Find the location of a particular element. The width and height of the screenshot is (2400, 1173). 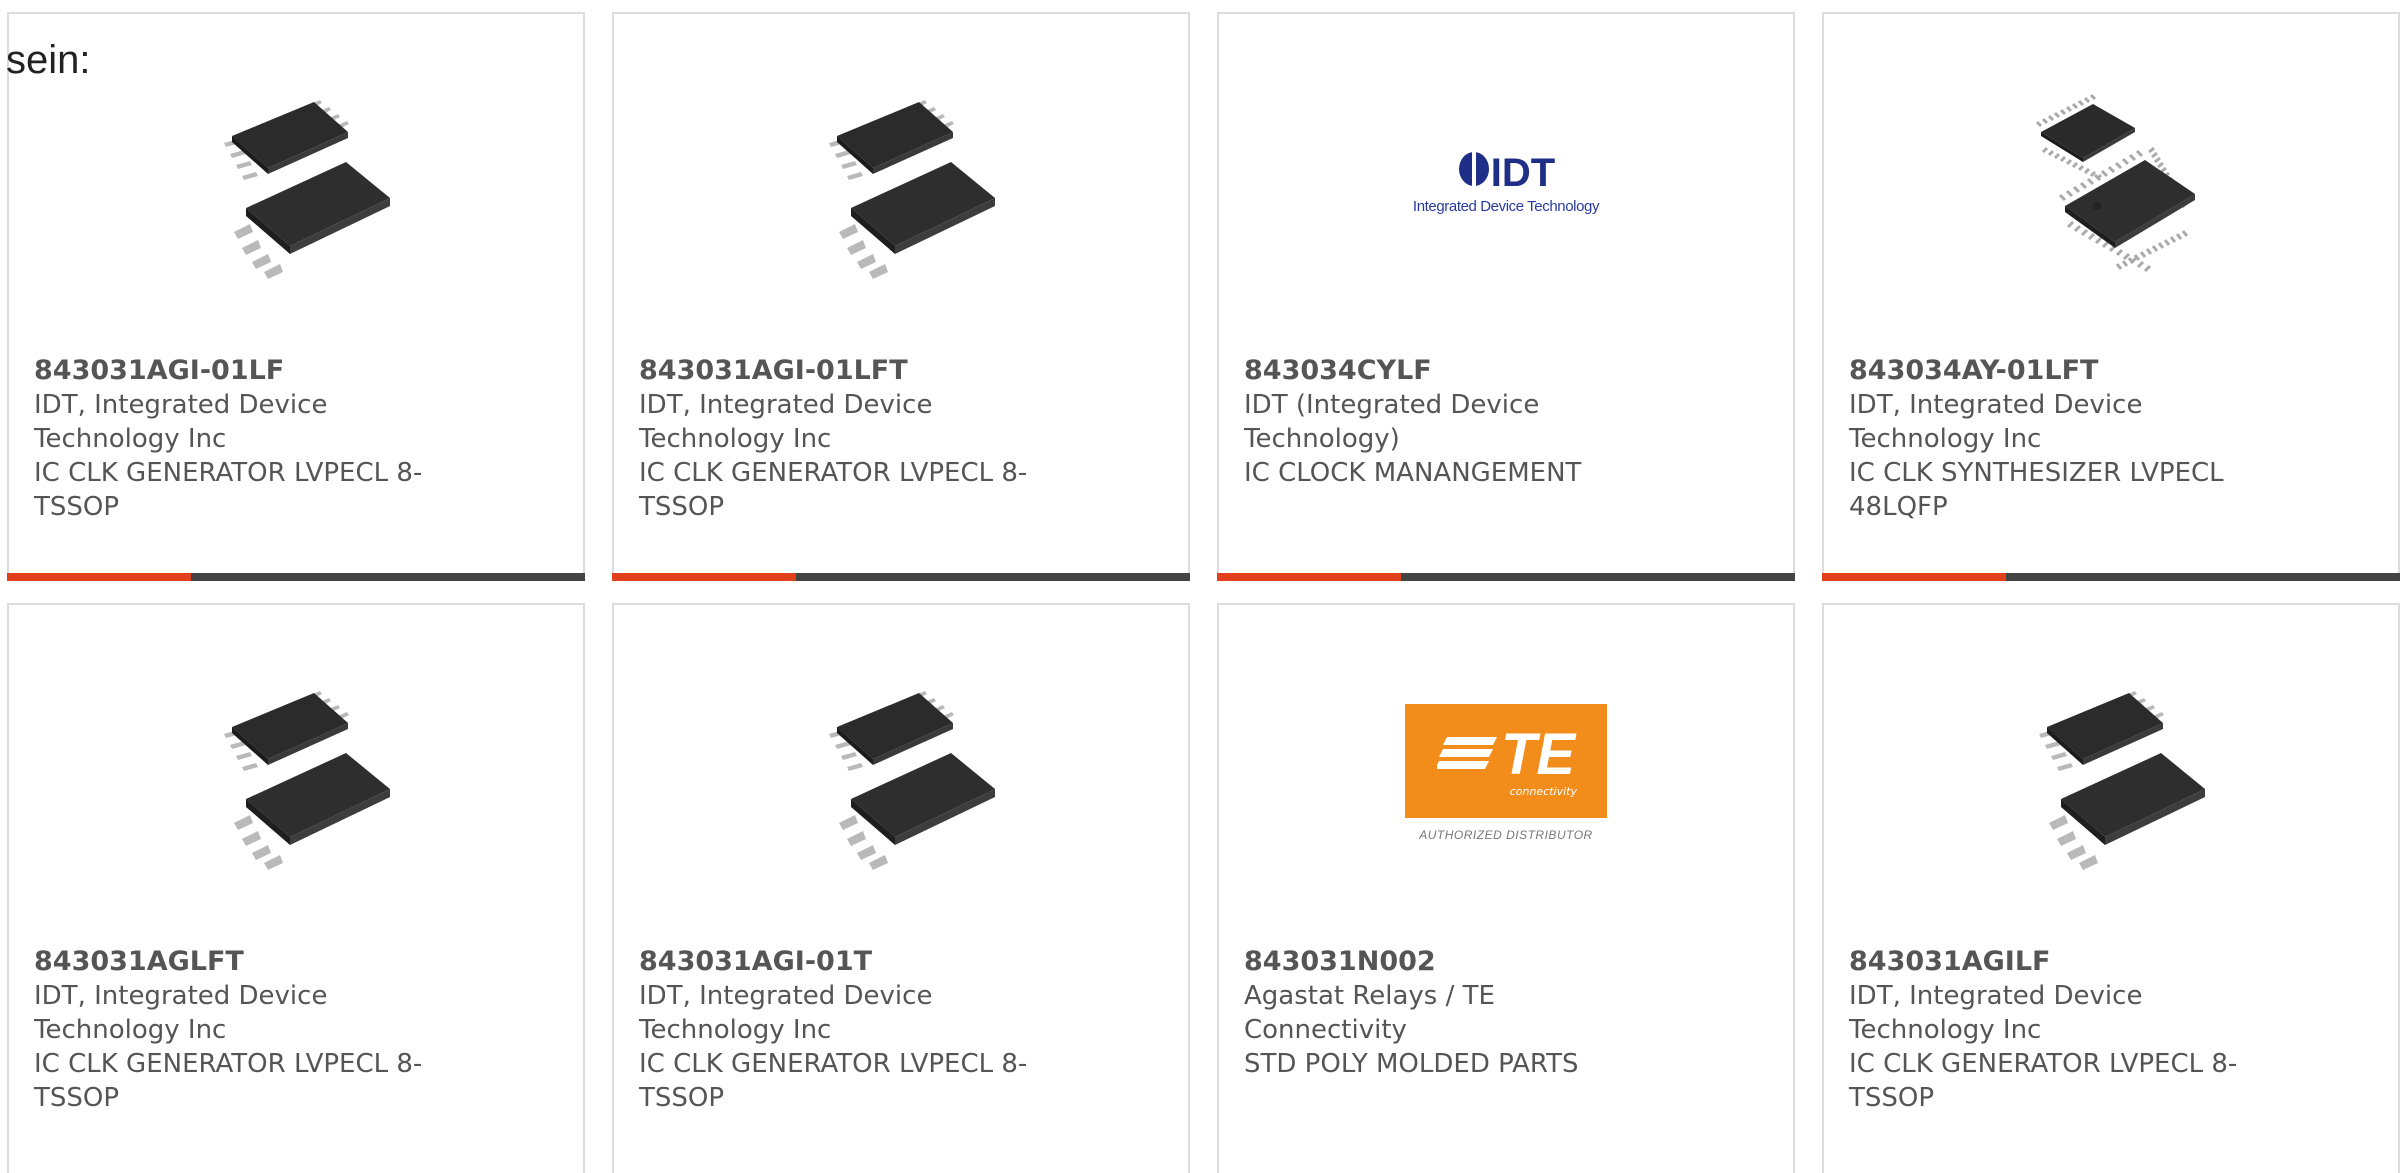

part-number: 843031AGI-01LF is located at coordinates (244, 371).